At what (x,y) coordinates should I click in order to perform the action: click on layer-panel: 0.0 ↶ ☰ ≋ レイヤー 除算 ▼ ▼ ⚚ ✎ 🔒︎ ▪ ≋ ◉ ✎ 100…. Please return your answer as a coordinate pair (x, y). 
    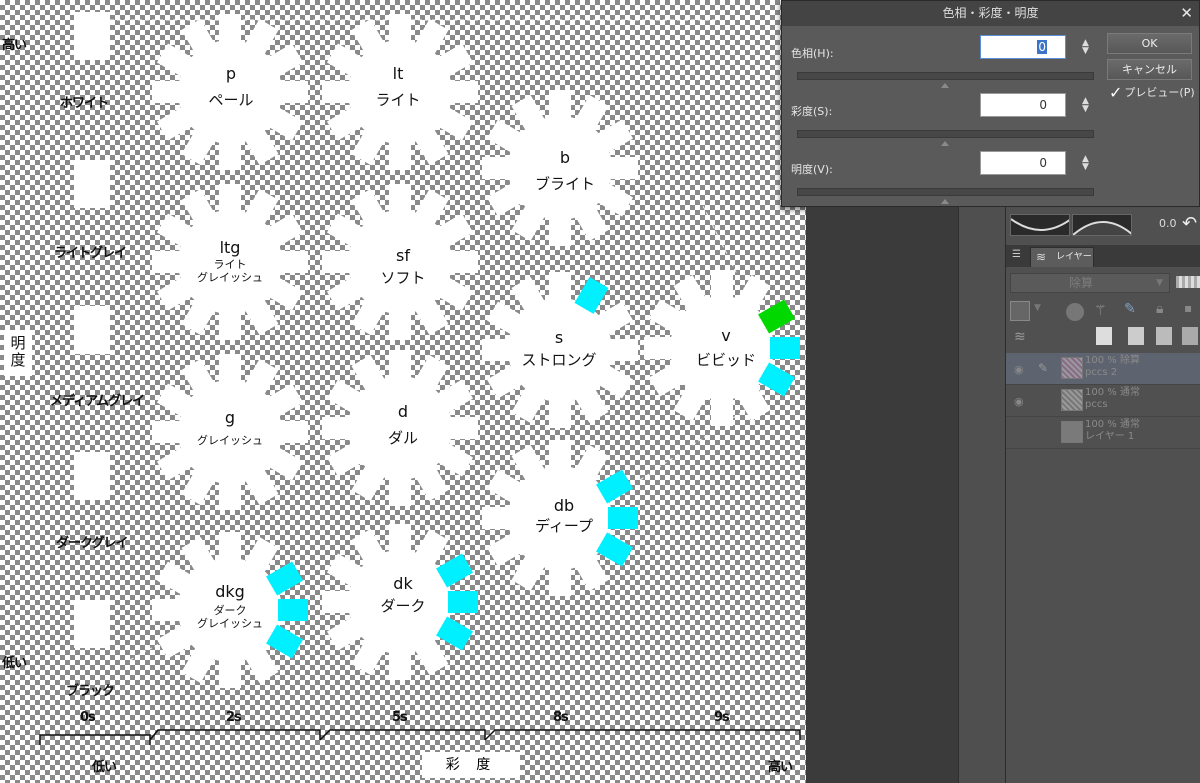
    Looking at the image, I should click on (1102, 495).